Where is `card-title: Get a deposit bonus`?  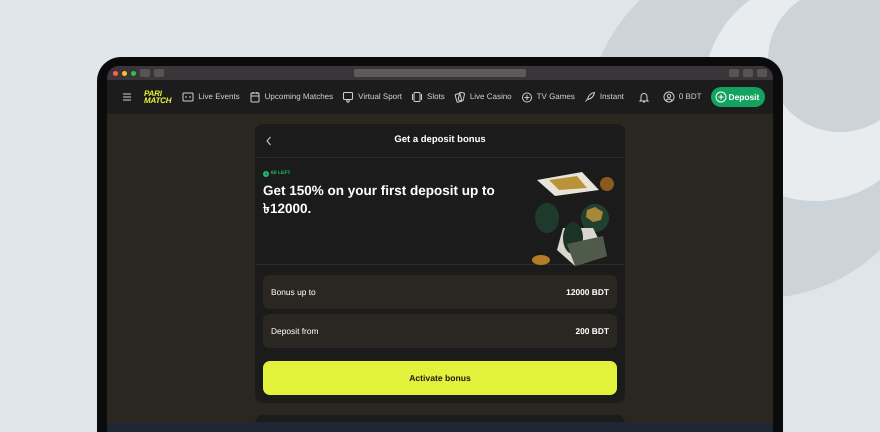
card-title: Get a deposit bonus is located at coordinates (440, 140).